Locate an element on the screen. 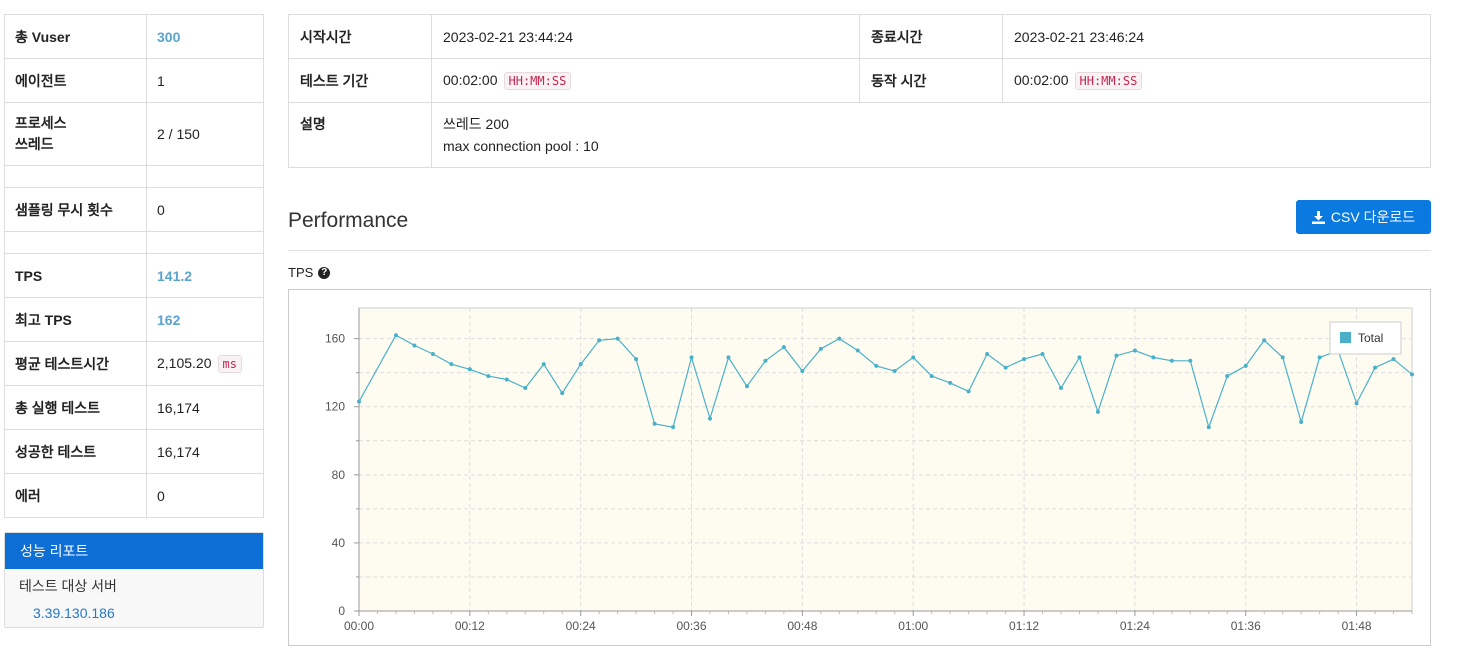  row-peak-tps: 최고 TPS 162 is located at coordinates (134, 319).